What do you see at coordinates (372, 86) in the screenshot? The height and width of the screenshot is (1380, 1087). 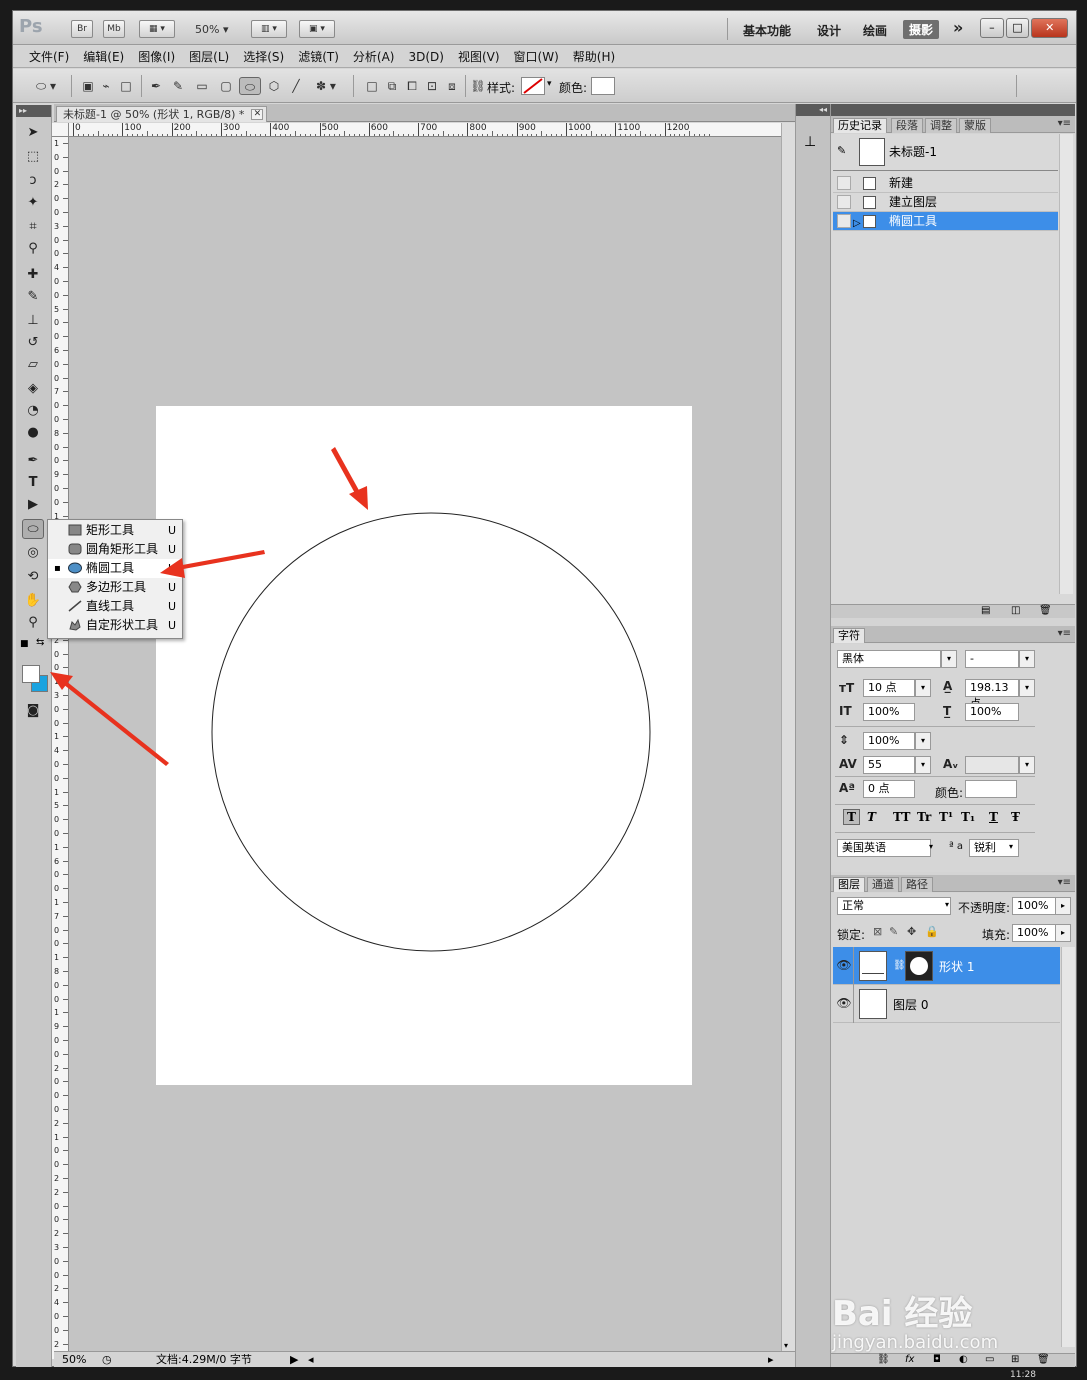 I see `create-new-shape-icon: □` at bounding box center [372, 86].